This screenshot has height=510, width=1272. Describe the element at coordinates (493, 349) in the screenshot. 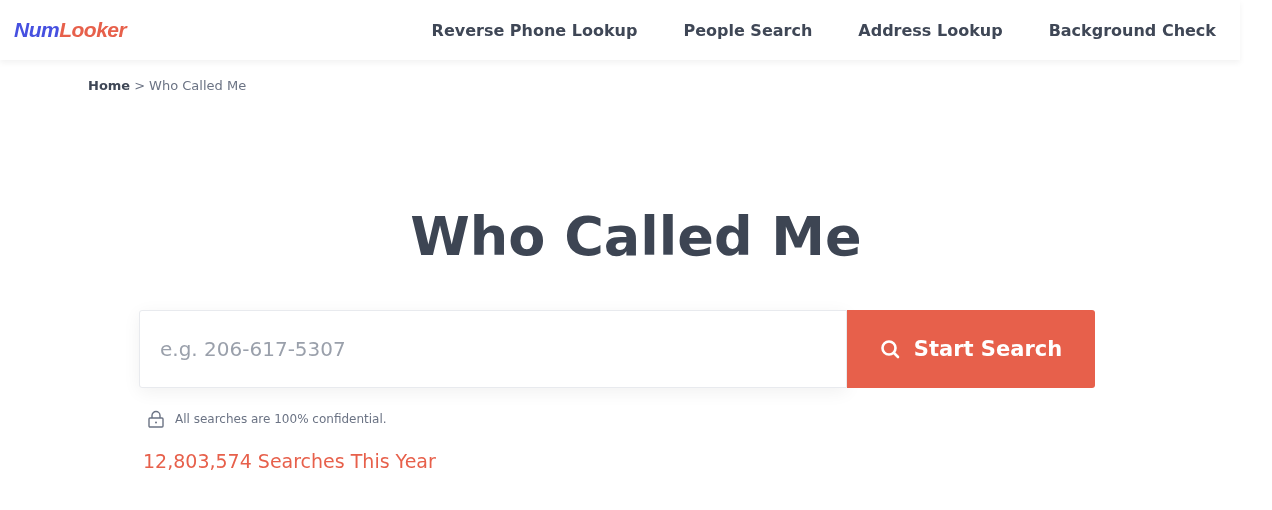

I see `phone-input-field: e.g. 206-617-5307` at that location.